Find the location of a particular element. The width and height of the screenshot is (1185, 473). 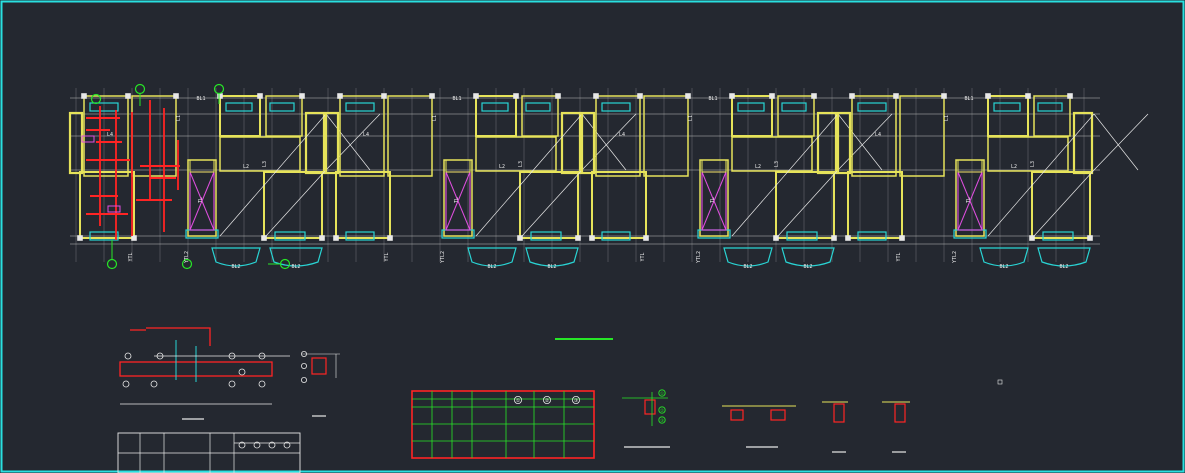

table-header-marker: ① is located at coordinates (518, 401).